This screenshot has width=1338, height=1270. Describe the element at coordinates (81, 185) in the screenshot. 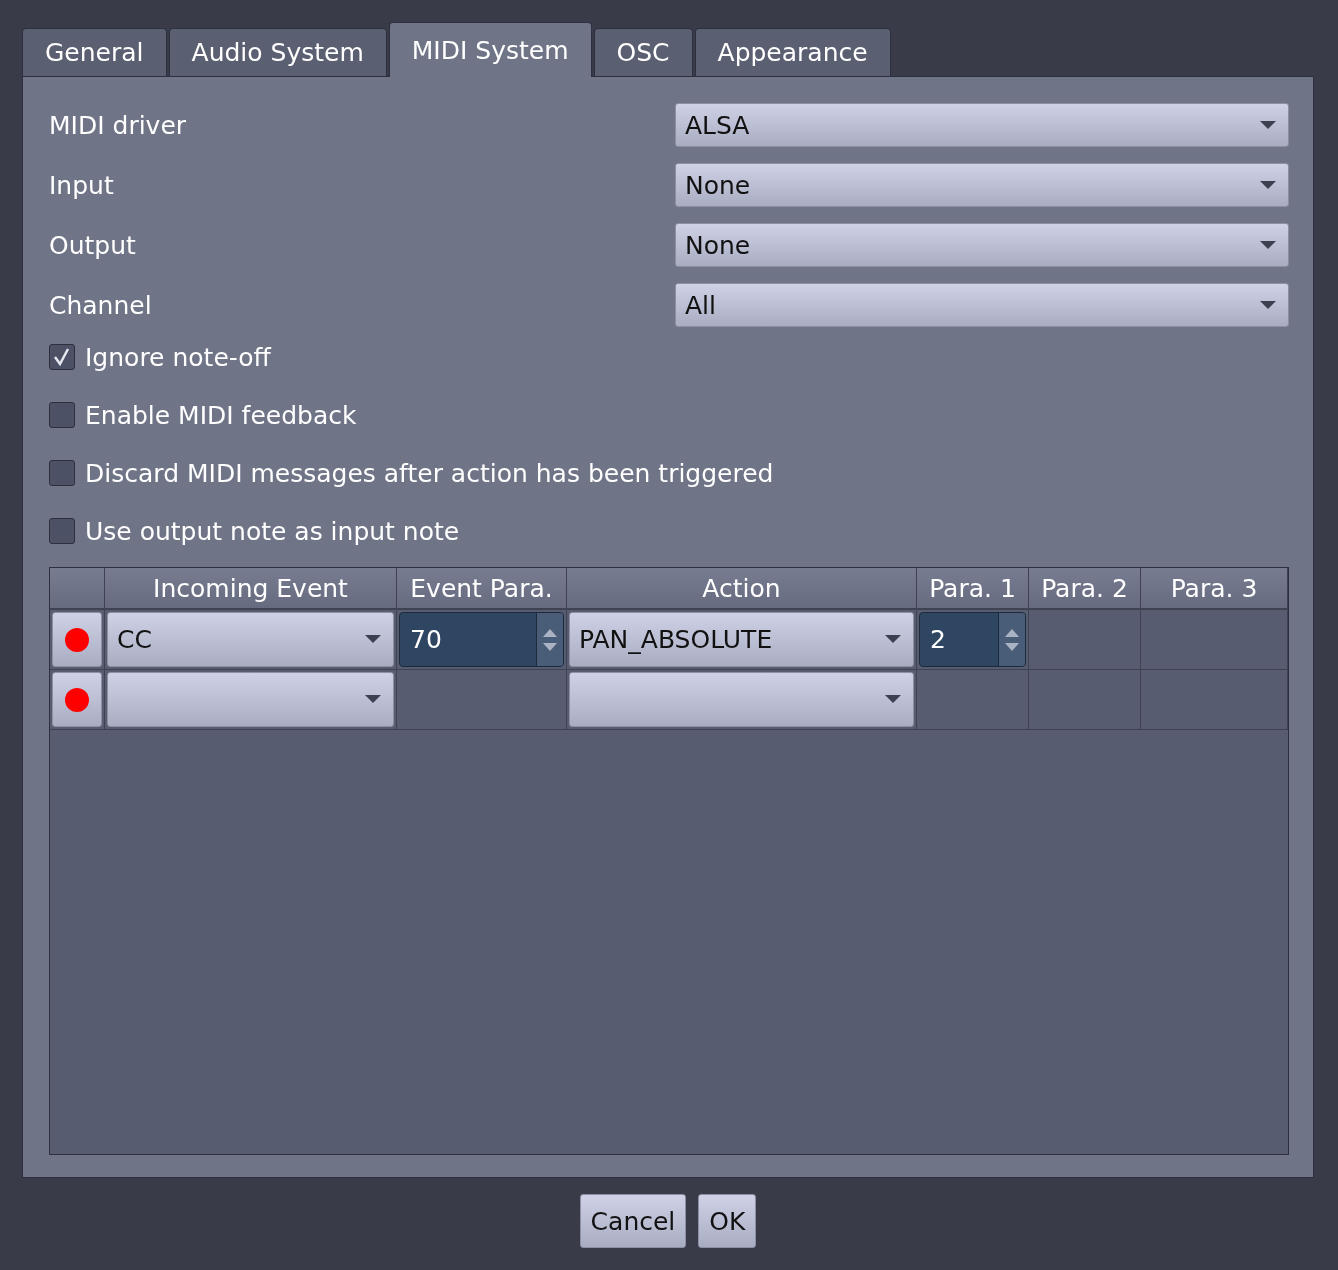

I see `setting-label: Input` at that location.